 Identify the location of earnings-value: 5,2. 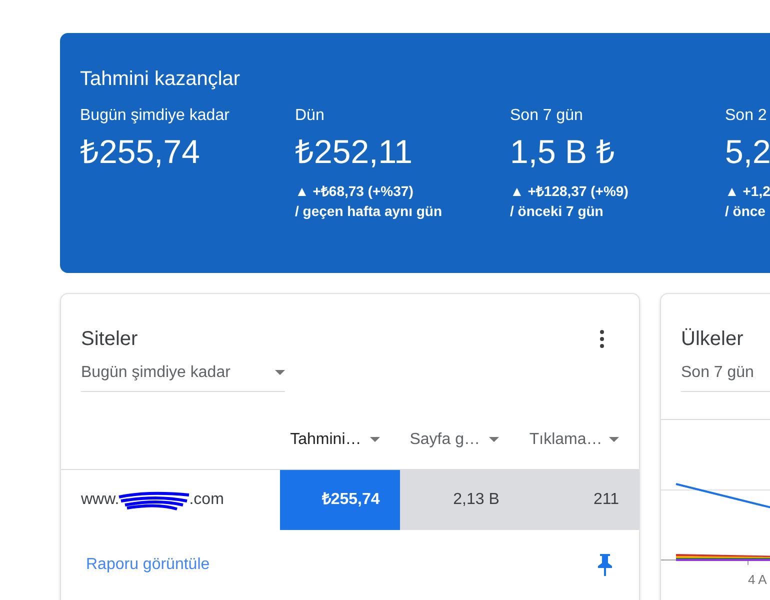
(747, 152).